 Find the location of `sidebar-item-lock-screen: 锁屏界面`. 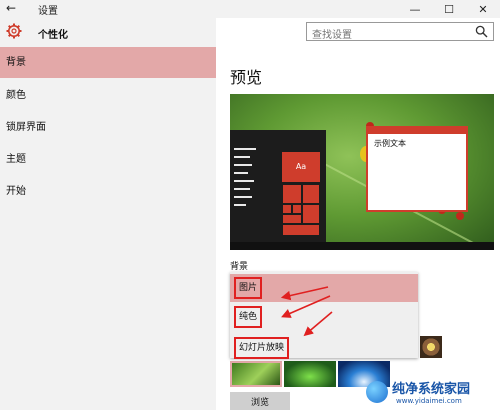

sidebar-item-lock-screen: 锁屏界面 is located at coordinates (108, 127).